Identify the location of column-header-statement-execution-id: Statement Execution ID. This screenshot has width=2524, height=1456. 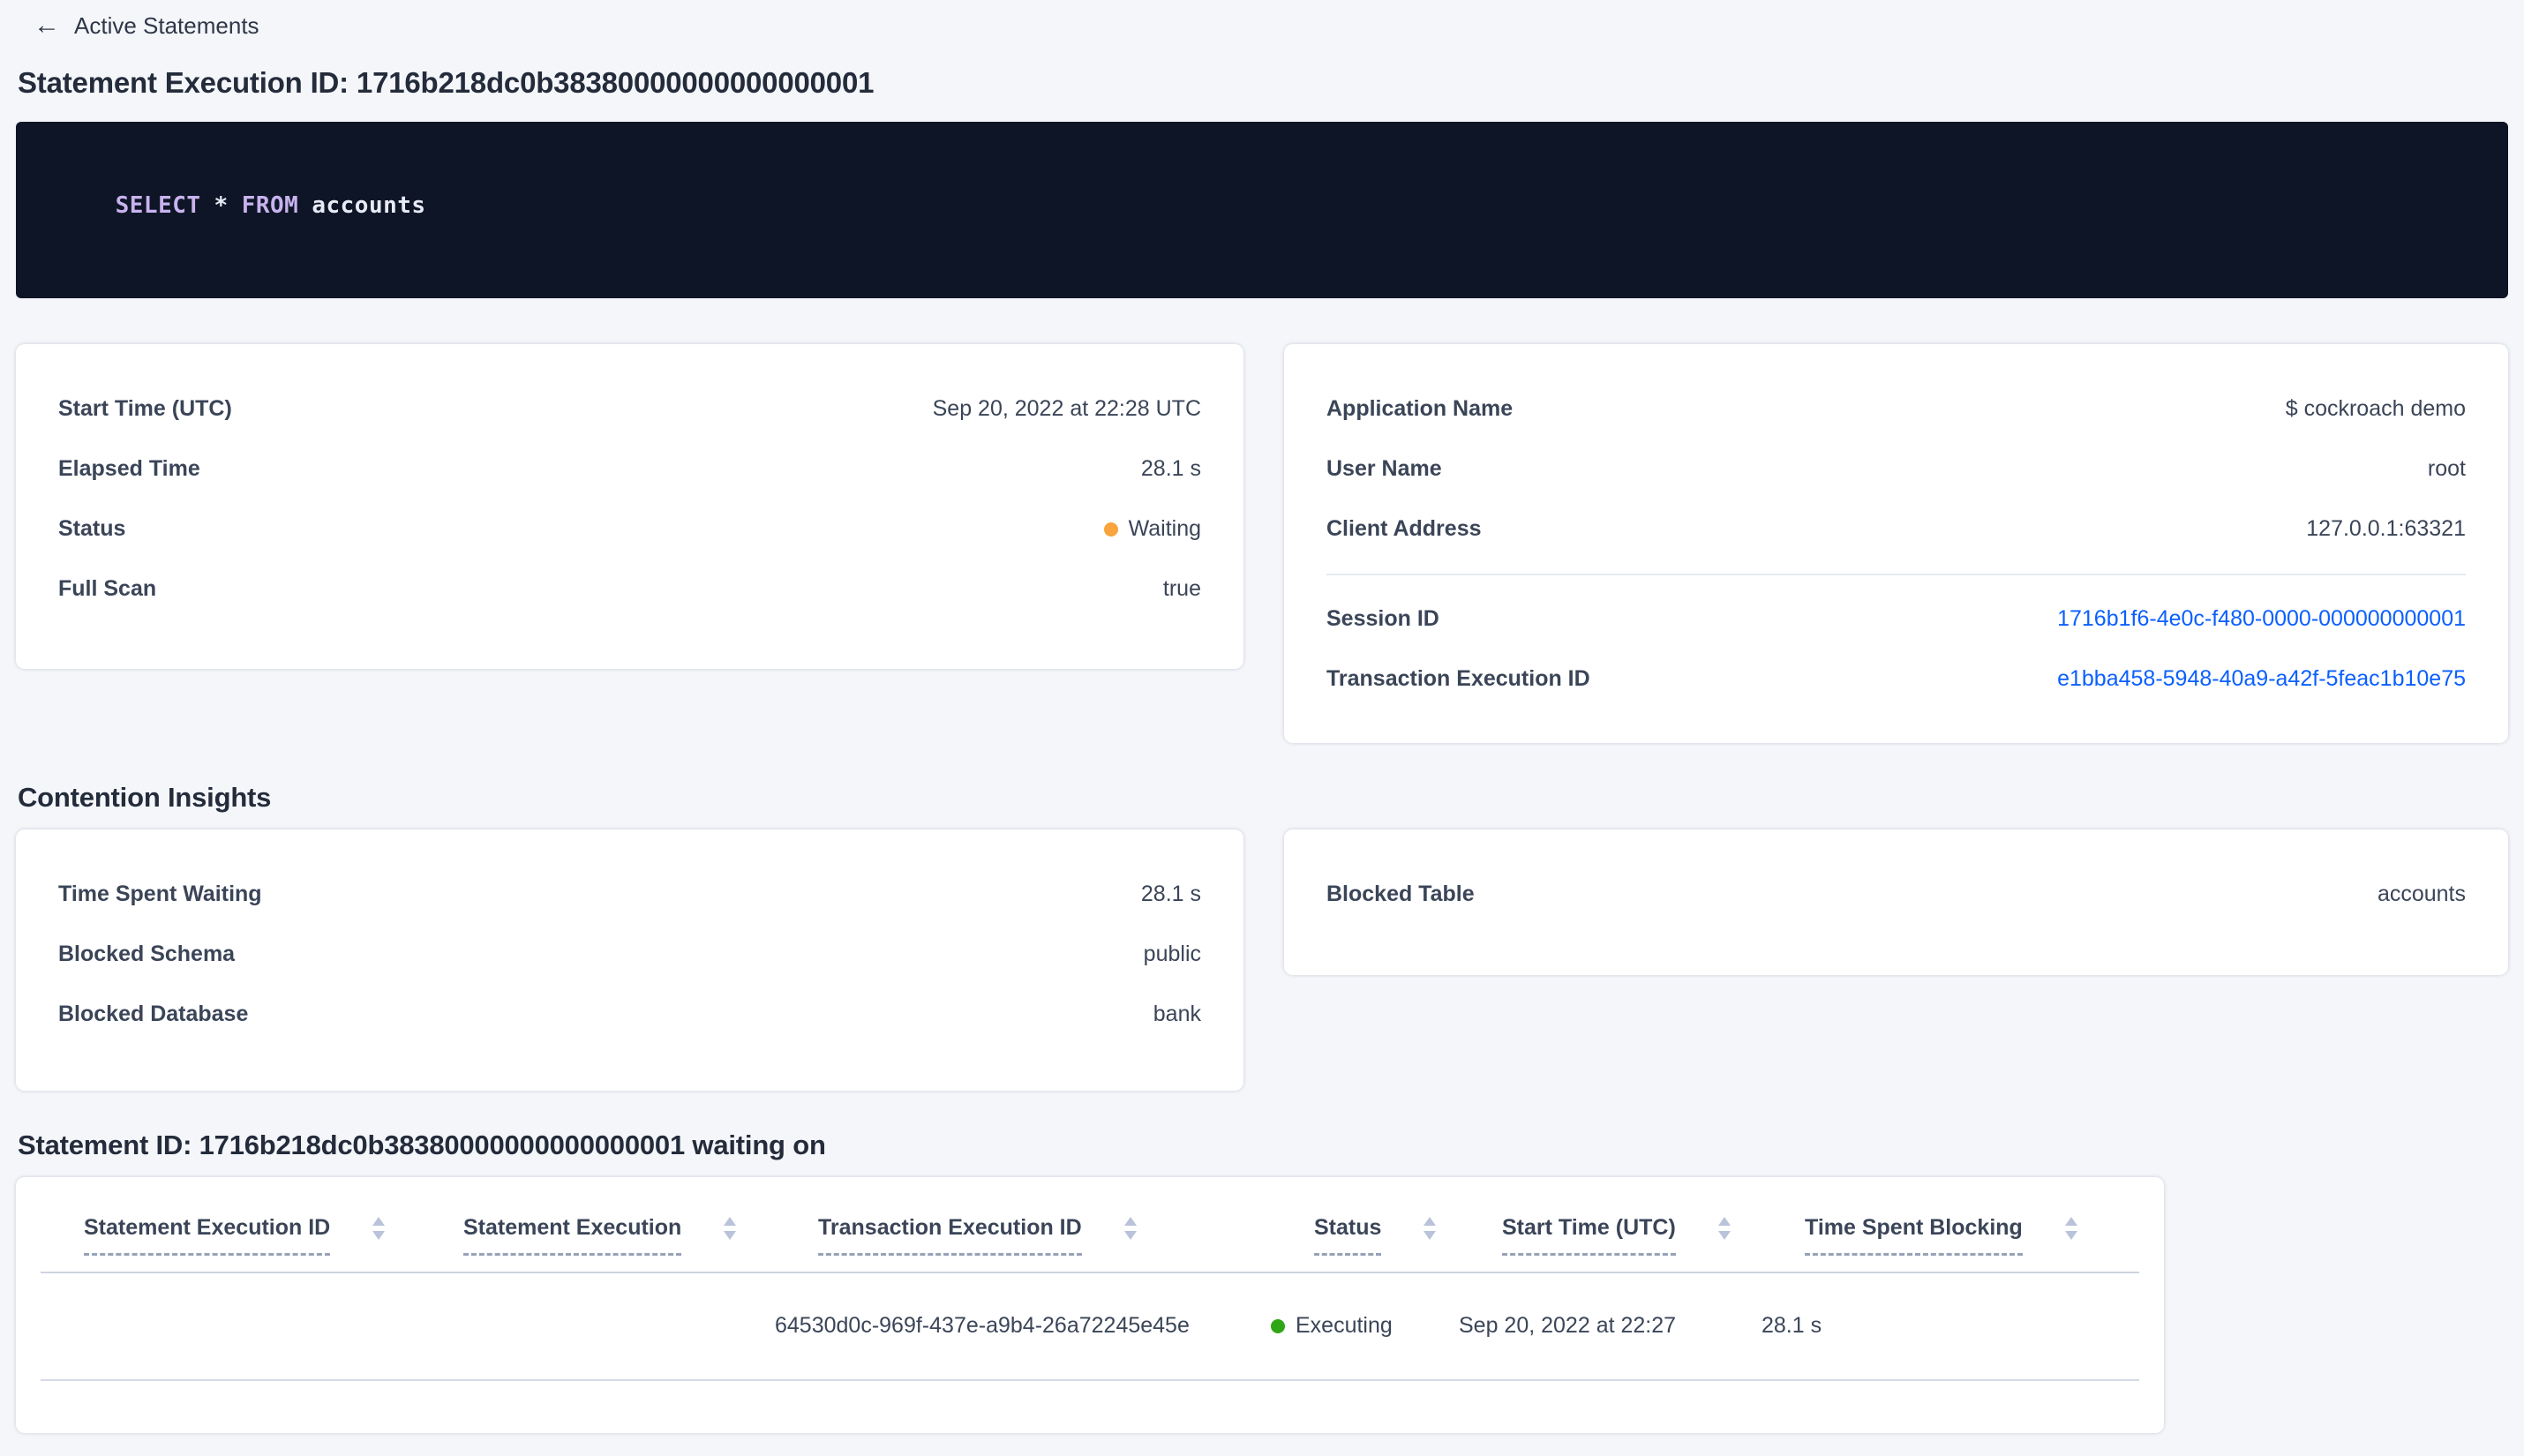
(273, 1234).